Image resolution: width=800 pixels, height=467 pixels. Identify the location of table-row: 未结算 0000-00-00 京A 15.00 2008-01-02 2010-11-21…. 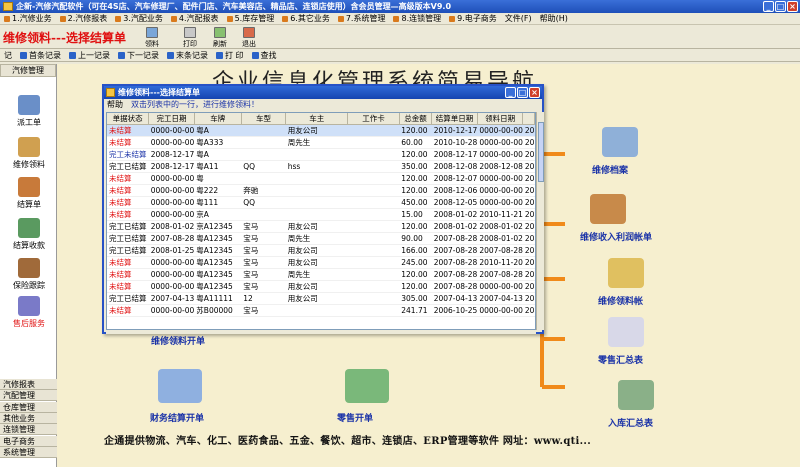
(321, 214).